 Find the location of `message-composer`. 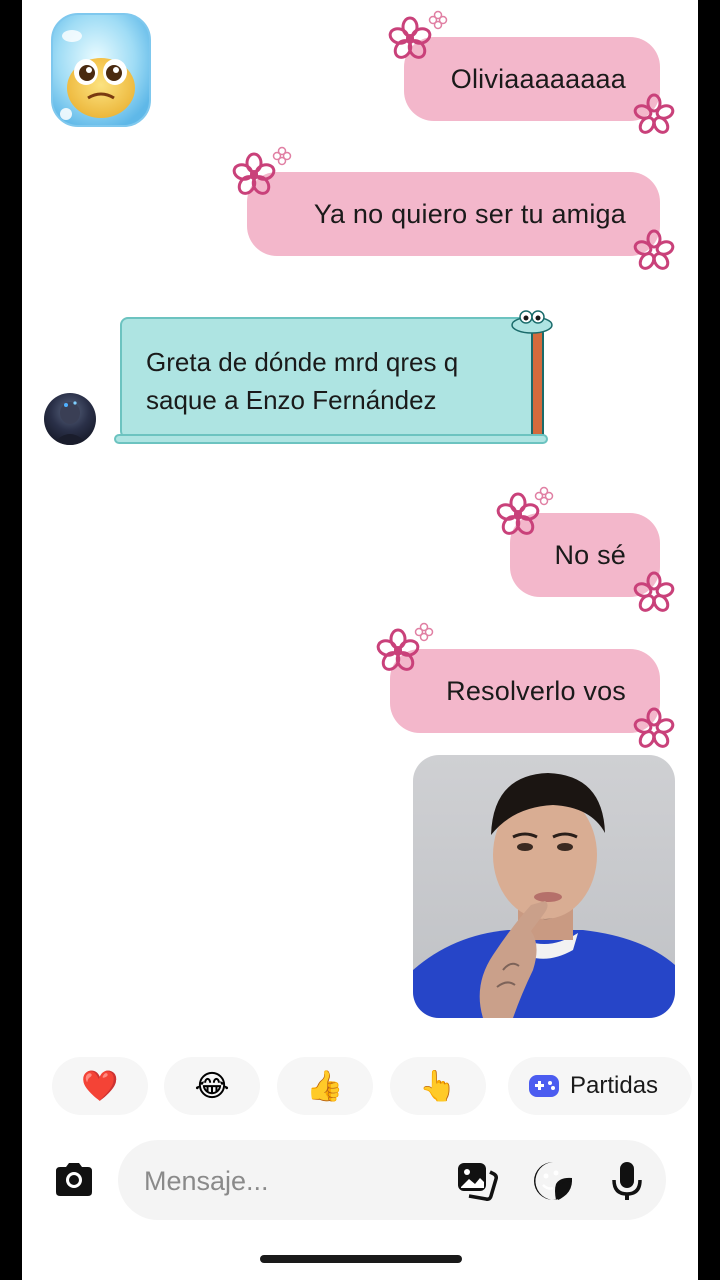

message-composer is located at coordinates (392, 1180).